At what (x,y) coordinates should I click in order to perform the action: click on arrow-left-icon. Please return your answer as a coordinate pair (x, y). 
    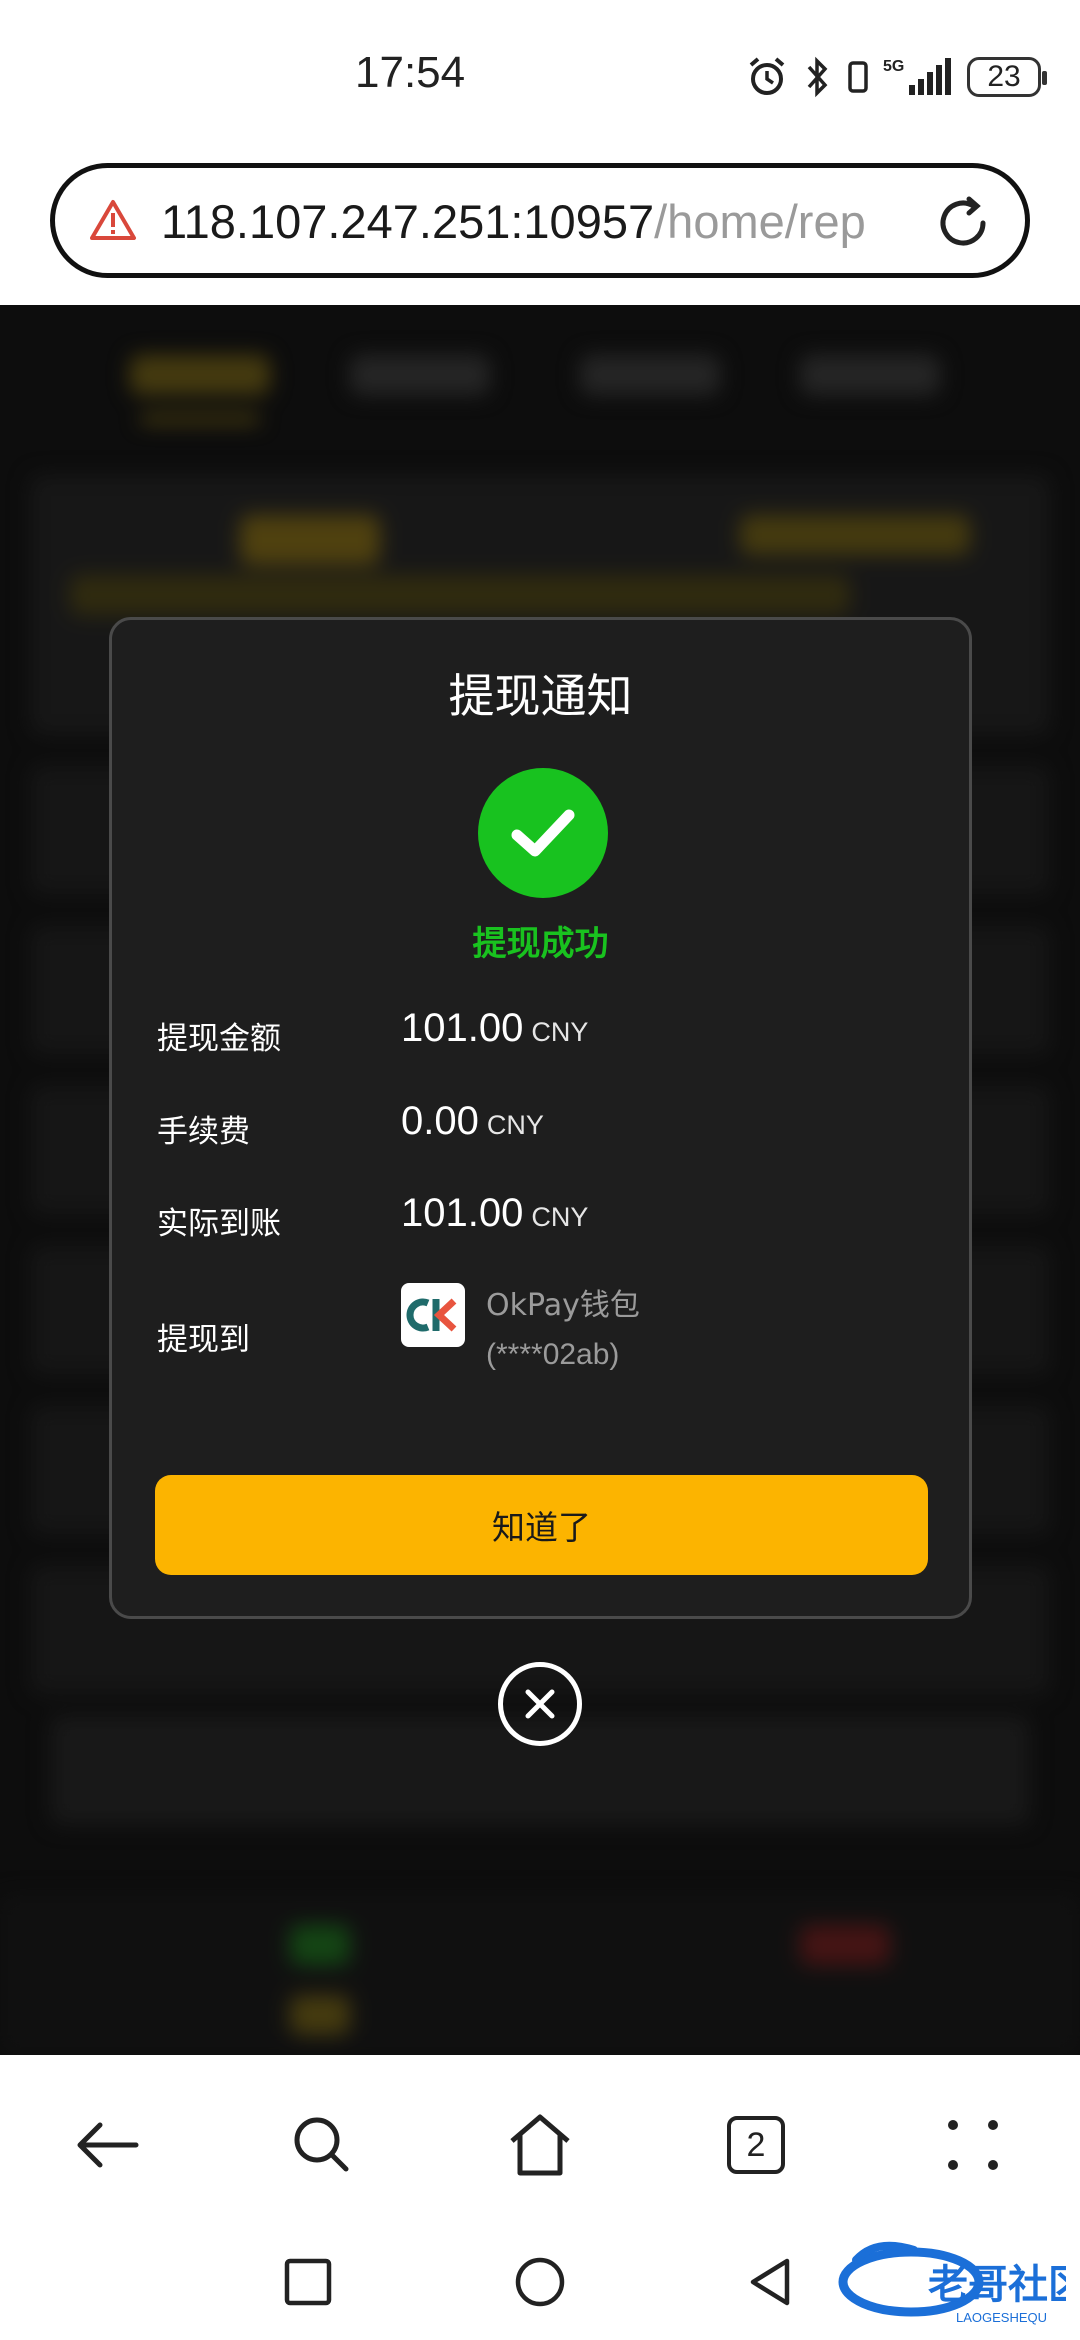
    Looking at the image, I should click on (108, 2145).